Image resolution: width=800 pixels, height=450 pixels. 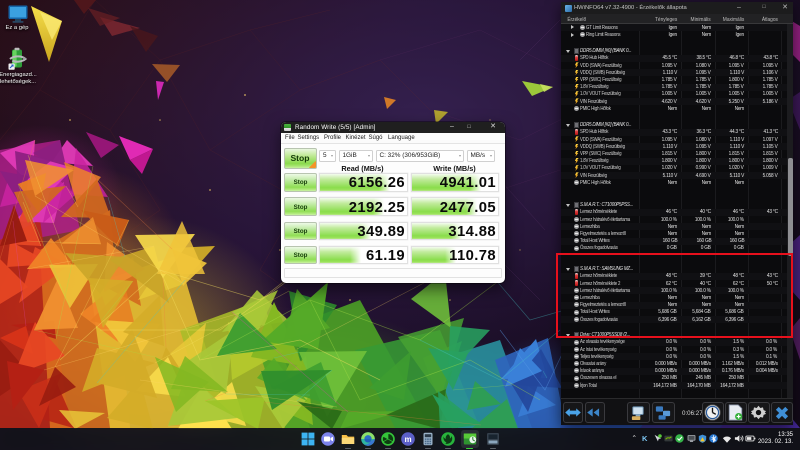 What do you see at coordinates (407, 439) in the screenshot?
I see `svg-text: m` at bounding box center [407, 439].